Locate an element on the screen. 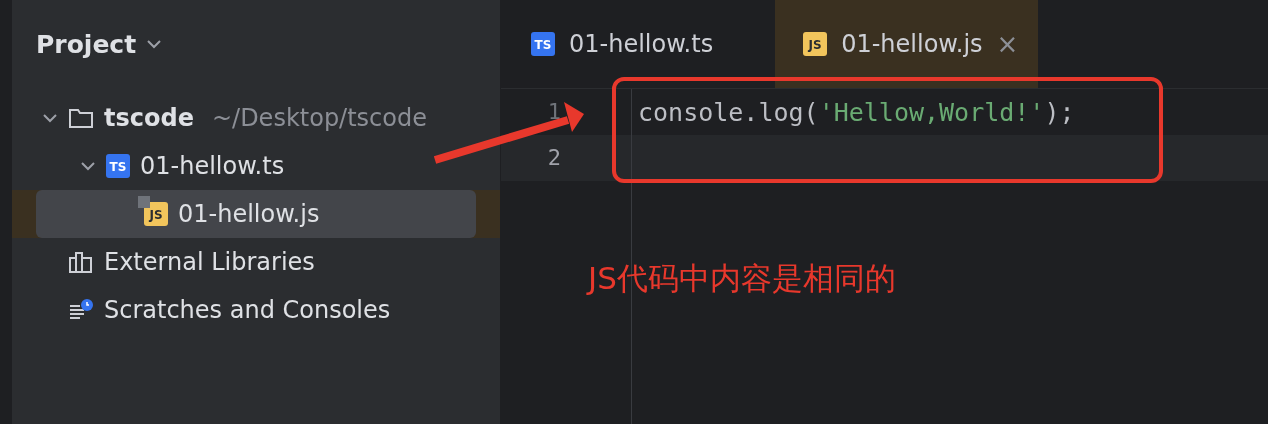  tree-row: tscode ~/Desktop/tscode is located at coordinates (256, 118).